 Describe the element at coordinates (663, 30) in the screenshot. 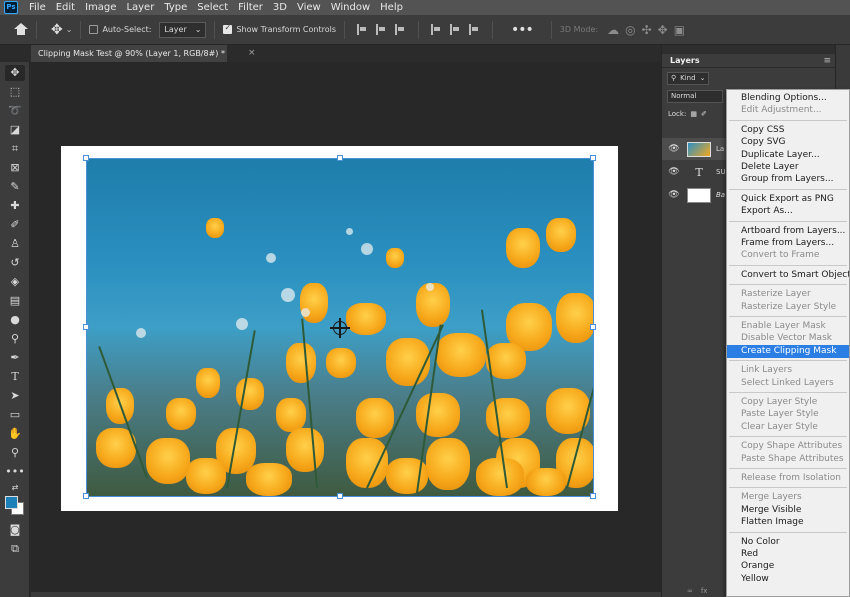

I see `3d-slide-icon: ✥` at that location.